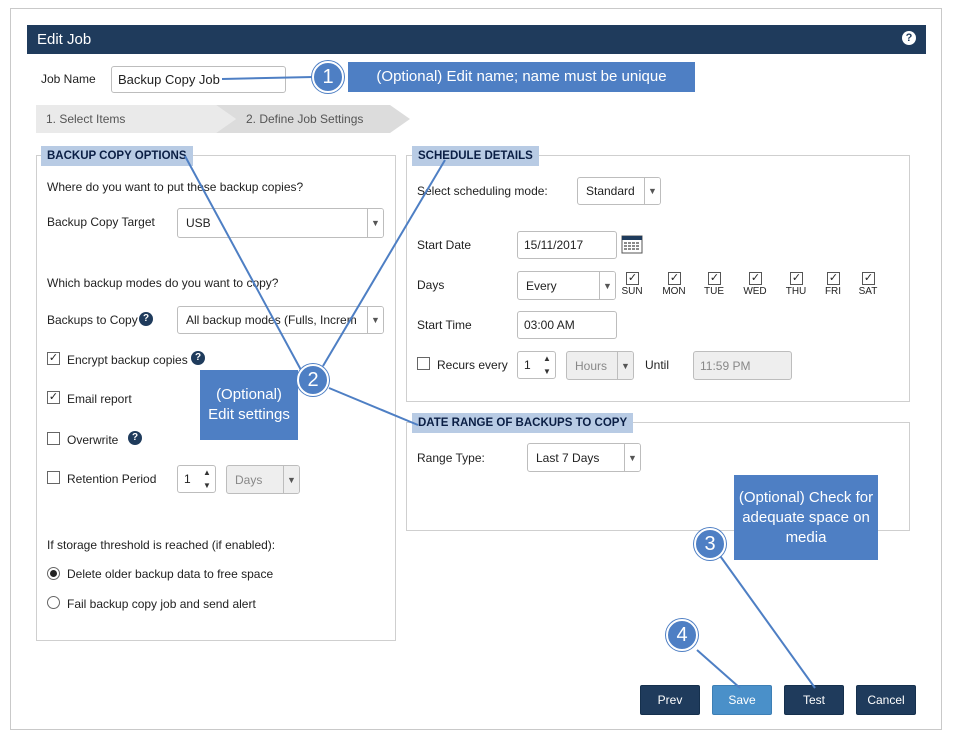 This screenshot has height=751, width=969. I want to click on day-label-mon: MON, so click(674, 291).